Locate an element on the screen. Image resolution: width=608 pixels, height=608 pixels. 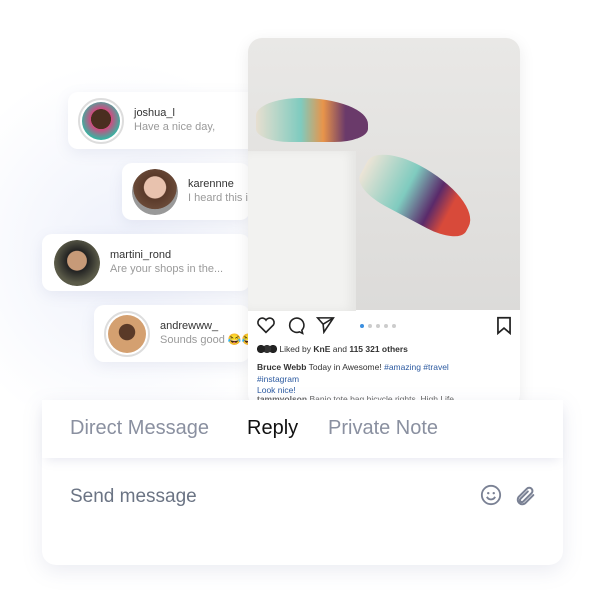
message-preview: I heard this is a good is located at coordinates (219, 198).